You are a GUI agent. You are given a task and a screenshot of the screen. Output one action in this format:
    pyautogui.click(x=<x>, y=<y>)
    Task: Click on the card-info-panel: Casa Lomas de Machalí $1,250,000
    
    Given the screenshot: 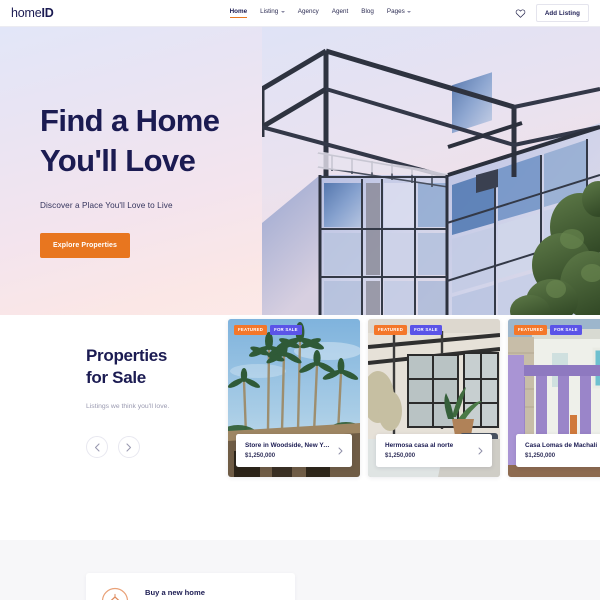 What is the action you would take?
    pyautogui.click(x=558, y=450)
    